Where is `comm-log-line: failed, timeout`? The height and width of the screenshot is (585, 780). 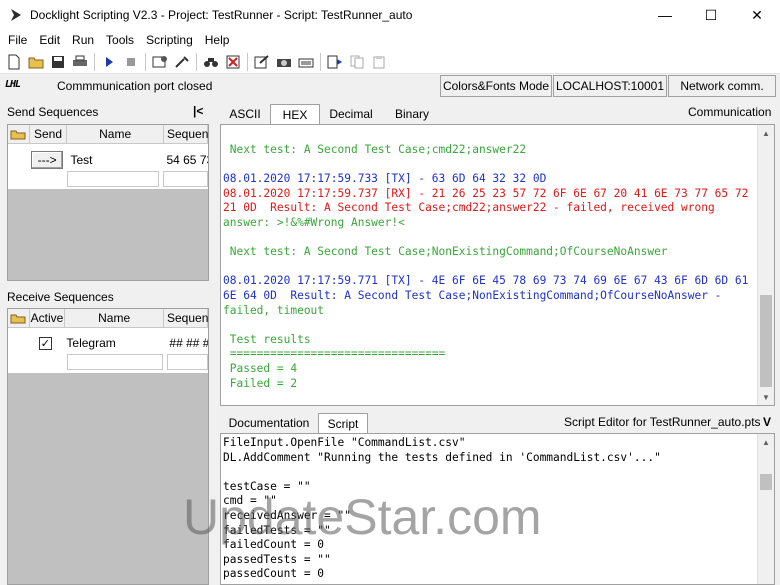 comm-log-line: failed, timeout is located at coordinates (274, 310).